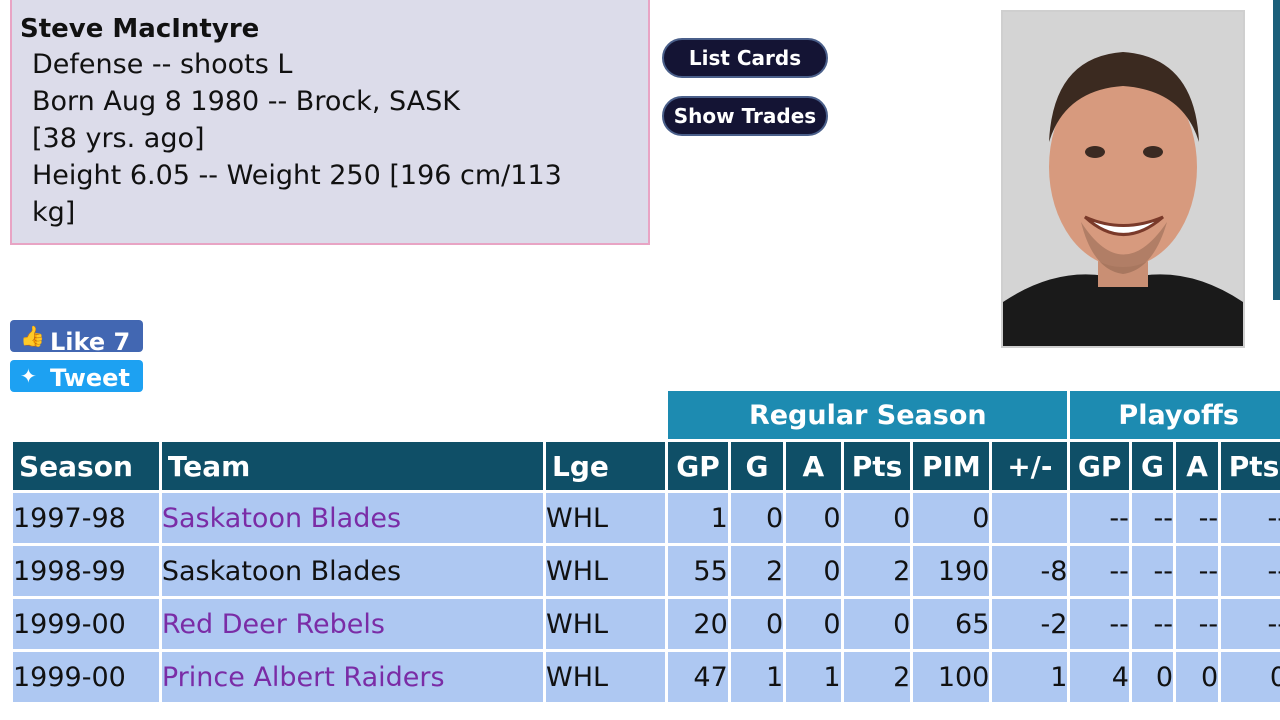 This screenshot has height=720, width=1280. Describe the element at coordinates (54, 212) in the screenshot. I see `player-height-weight-cont: kg]` at that location.